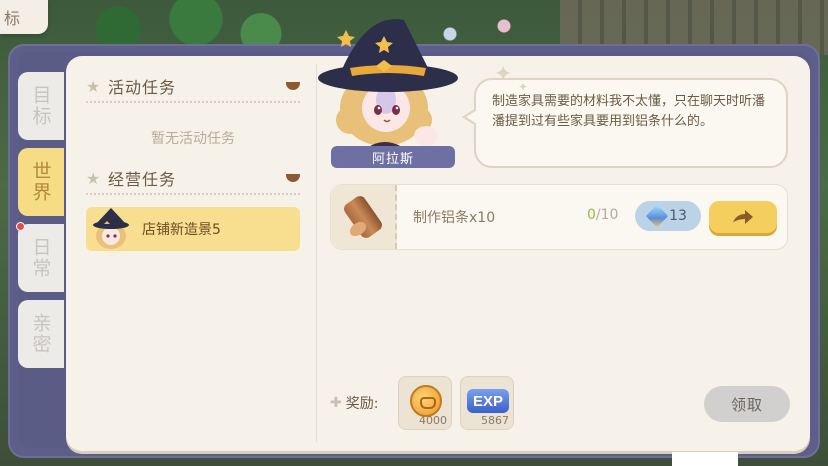 The image size is (828, 466). Describe the element at coordinates (678, 216) in the screenshot. I see `skip-cost-value: 13` at that location.